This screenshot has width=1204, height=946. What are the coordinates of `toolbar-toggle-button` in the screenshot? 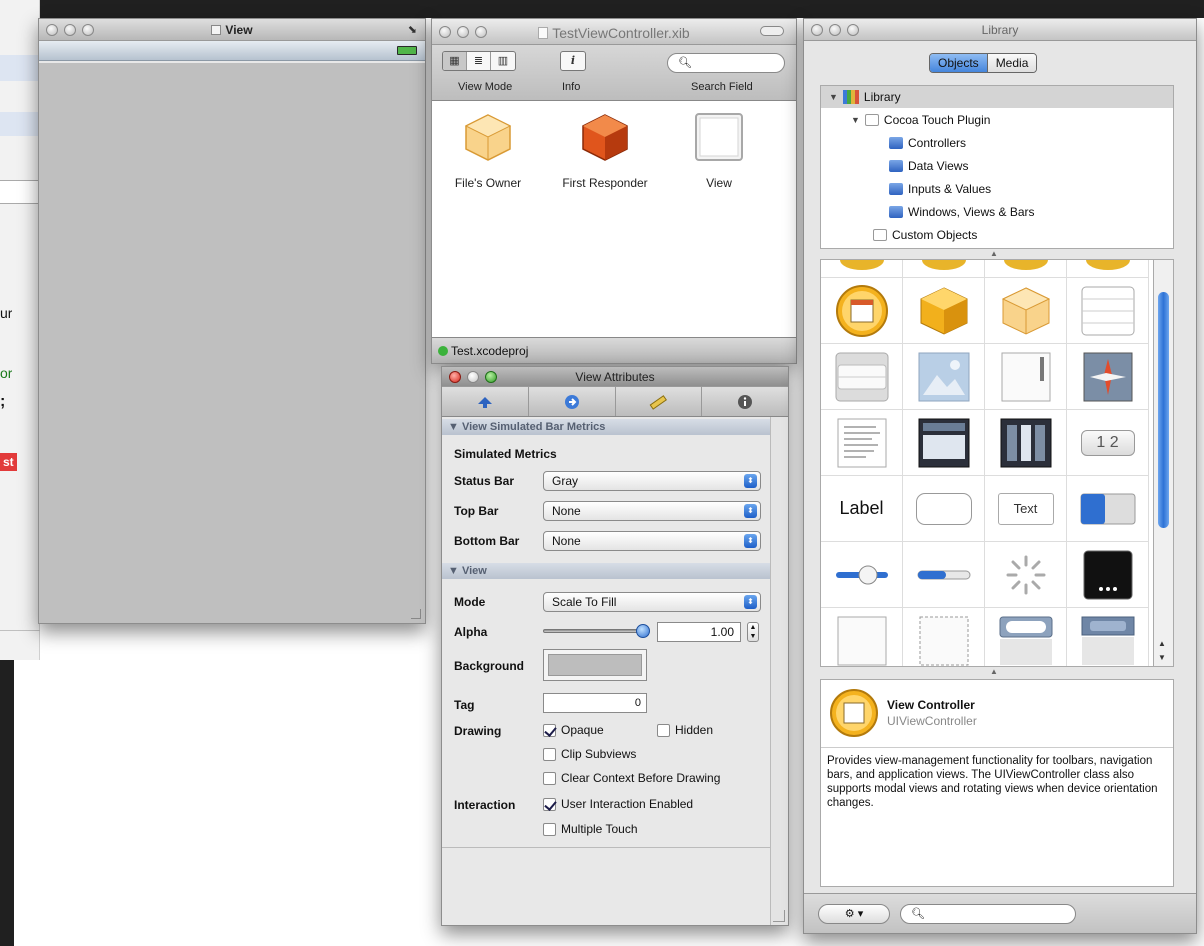 It's located at (772, 31).